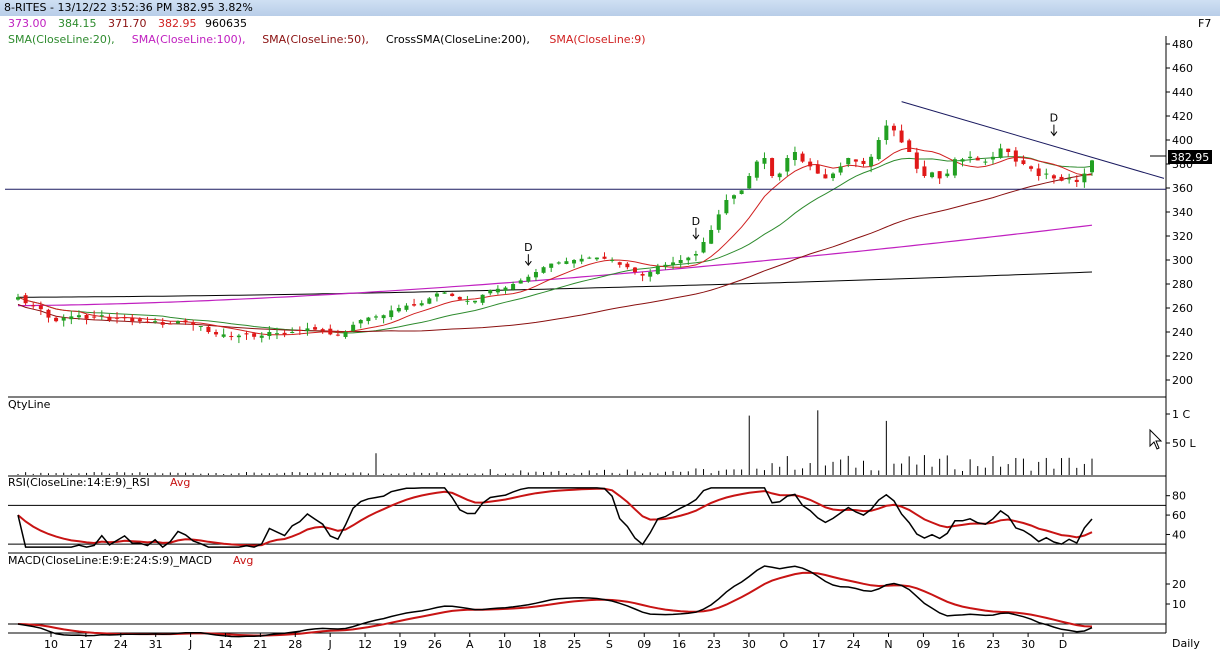  I want to click on x-tick-label: 26, so click(435, 644).